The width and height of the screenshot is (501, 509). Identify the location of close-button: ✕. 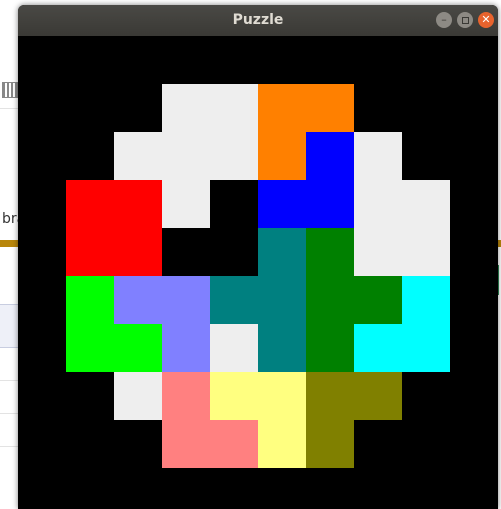
(486, 20).